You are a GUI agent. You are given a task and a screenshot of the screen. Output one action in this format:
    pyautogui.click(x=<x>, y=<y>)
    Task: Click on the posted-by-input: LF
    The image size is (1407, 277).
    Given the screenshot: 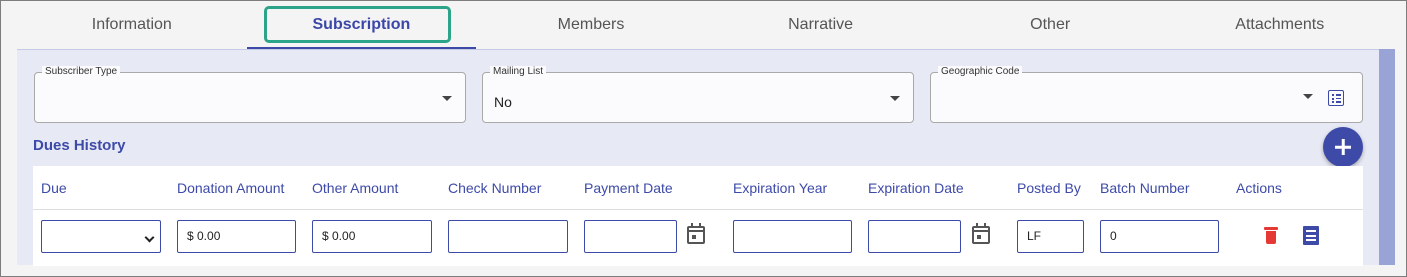 What is the action you would take?
    pyautogui.click(x=1050, y=236)
    